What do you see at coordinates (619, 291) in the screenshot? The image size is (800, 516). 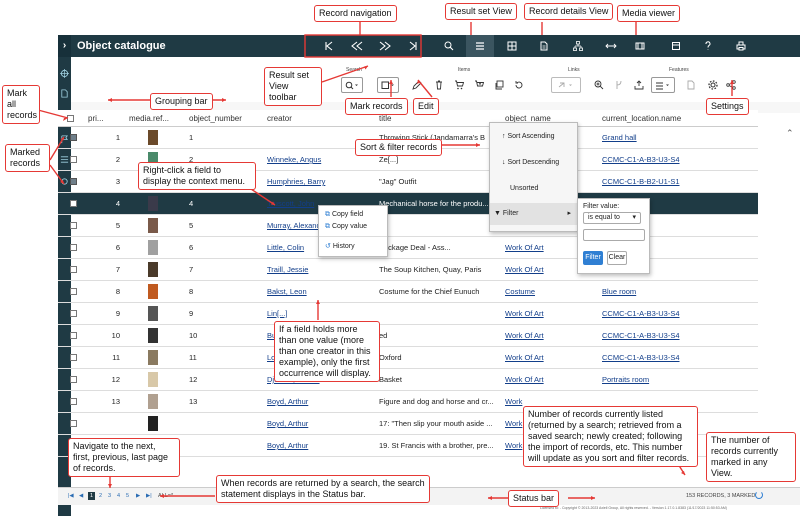 I see `cell-link: Blue room` at bounding box center [619, 291].